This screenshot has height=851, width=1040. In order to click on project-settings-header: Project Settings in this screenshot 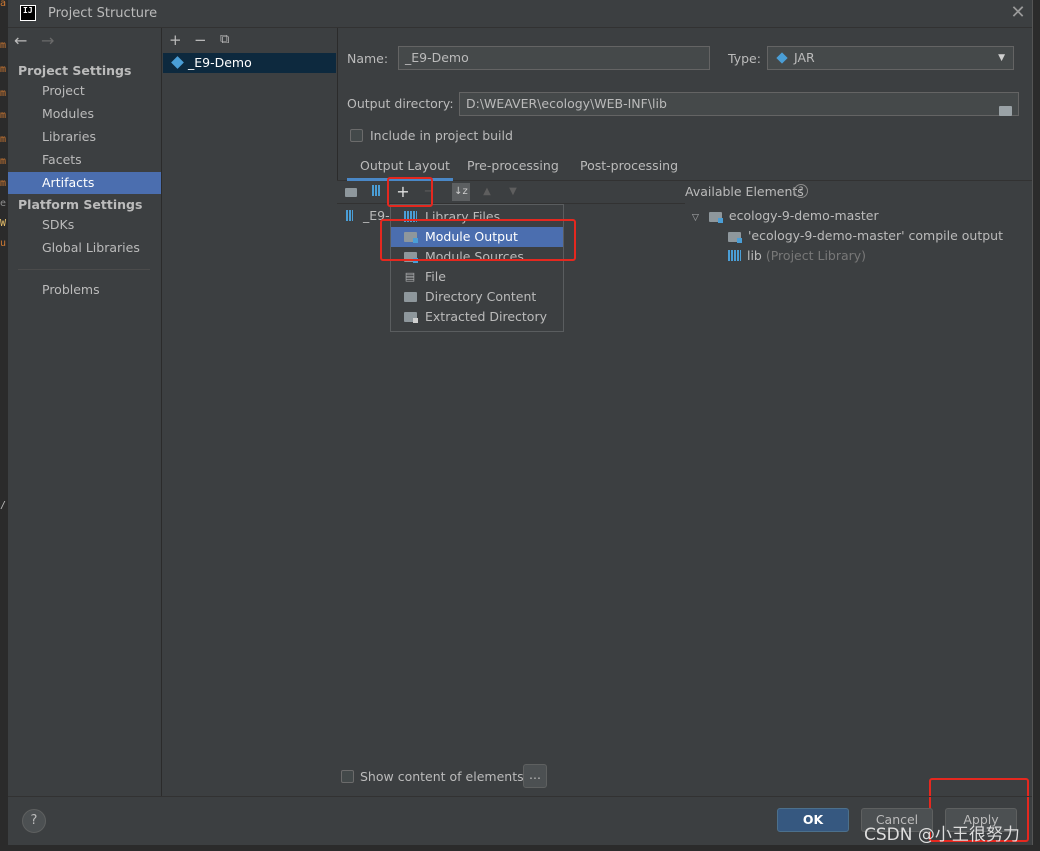, I will do `click(75, 70)`.